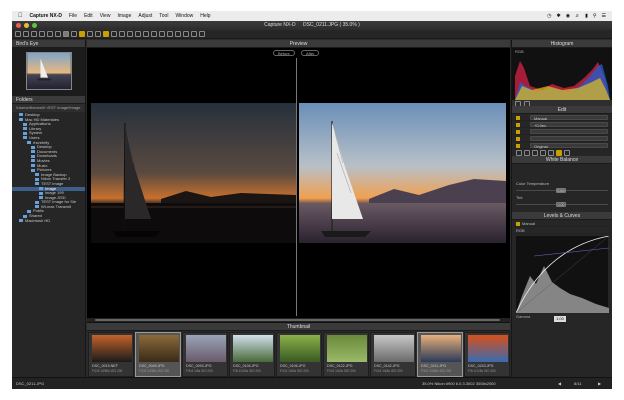 This screenshot has width=624, height=400. I want to click on curves-graph, so click(562, 274).